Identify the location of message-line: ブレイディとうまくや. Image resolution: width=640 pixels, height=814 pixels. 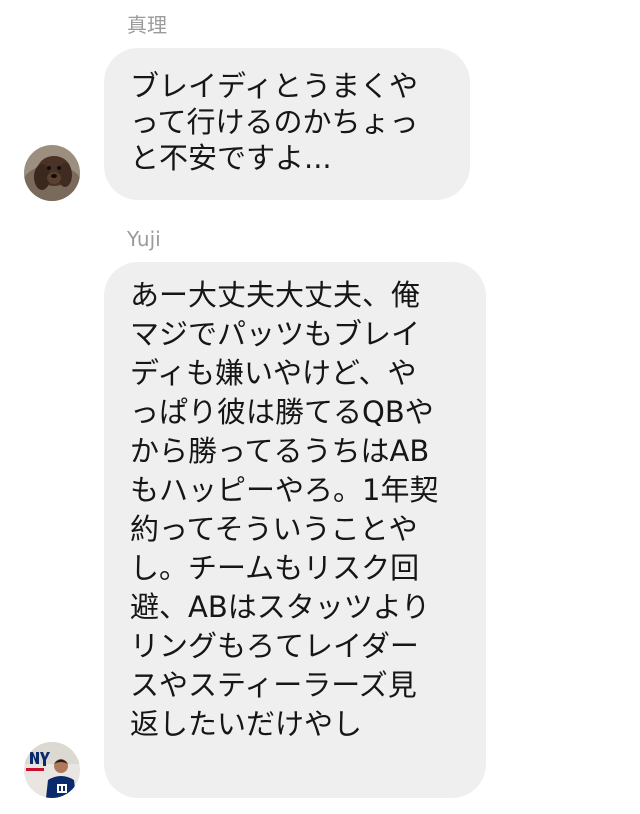
(274, 86).